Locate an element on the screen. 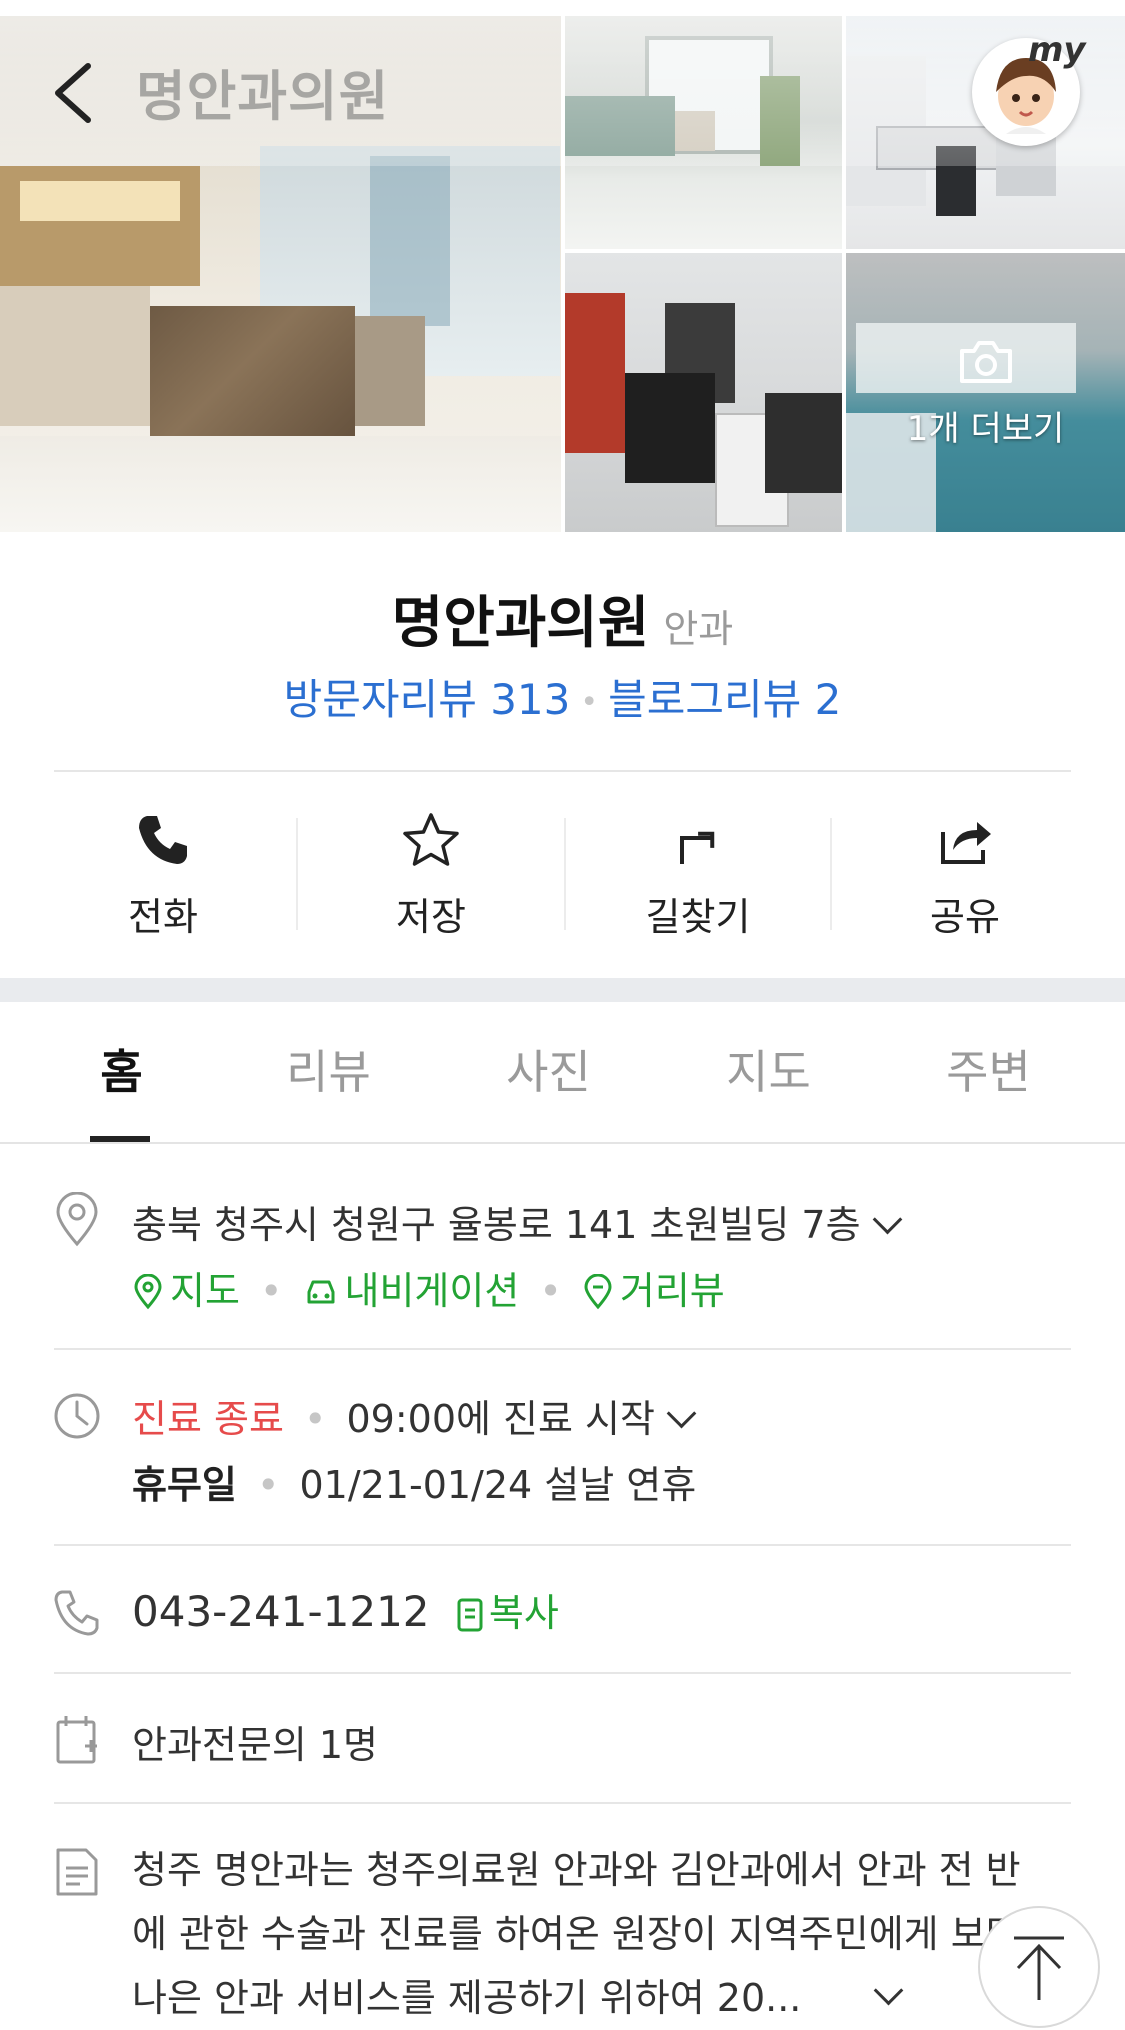 Image resolution: width=1125 pixels, height=2030 pixels. location-links: 지도 • 내비게이션 • 거리뷰 is located at coordinates (428, 1287).